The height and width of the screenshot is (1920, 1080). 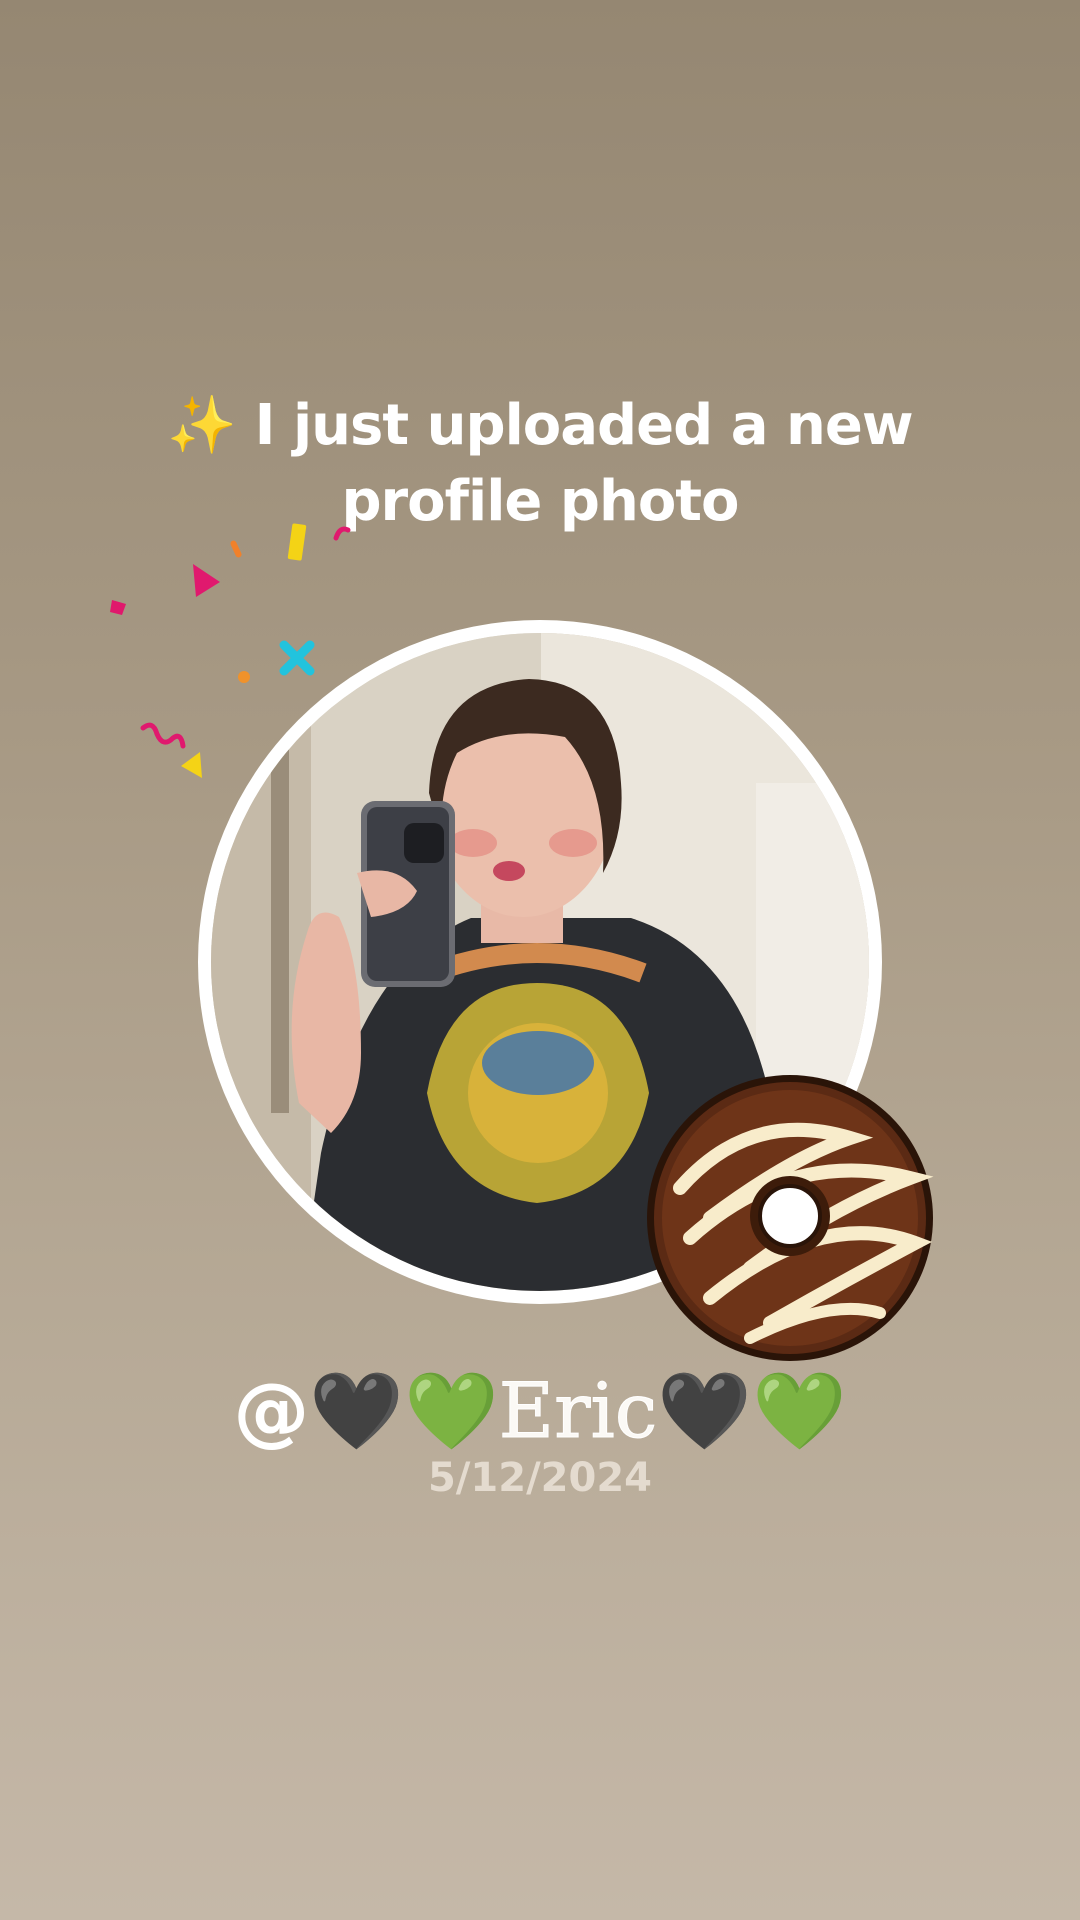 I want to click on headline: ✨ I just uploaded a new profile photo, so click(x=540, y=464).